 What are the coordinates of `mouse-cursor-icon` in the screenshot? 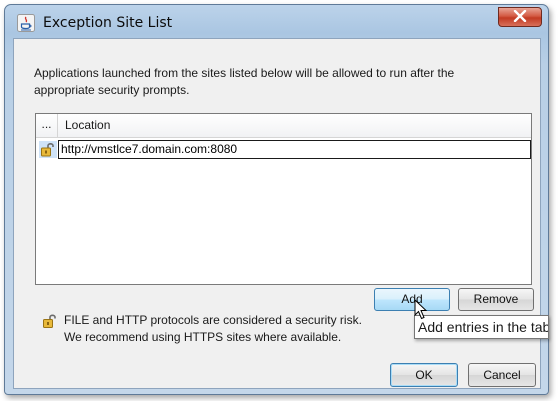 It's located at (421, 309).